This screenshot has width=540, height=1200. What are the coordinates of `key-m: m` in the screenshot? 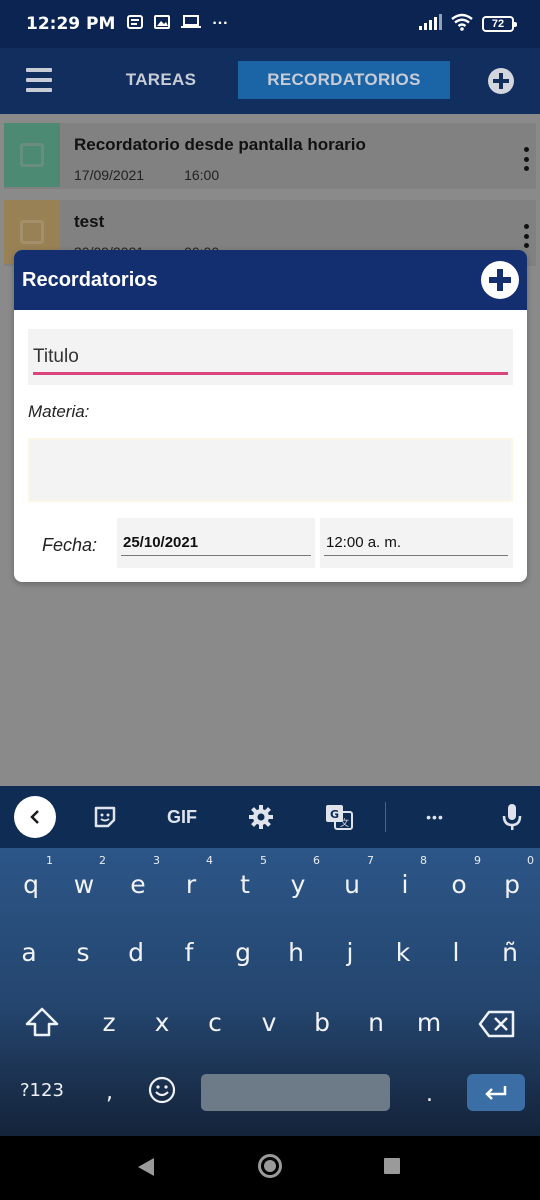 It's located at (429, 1022).